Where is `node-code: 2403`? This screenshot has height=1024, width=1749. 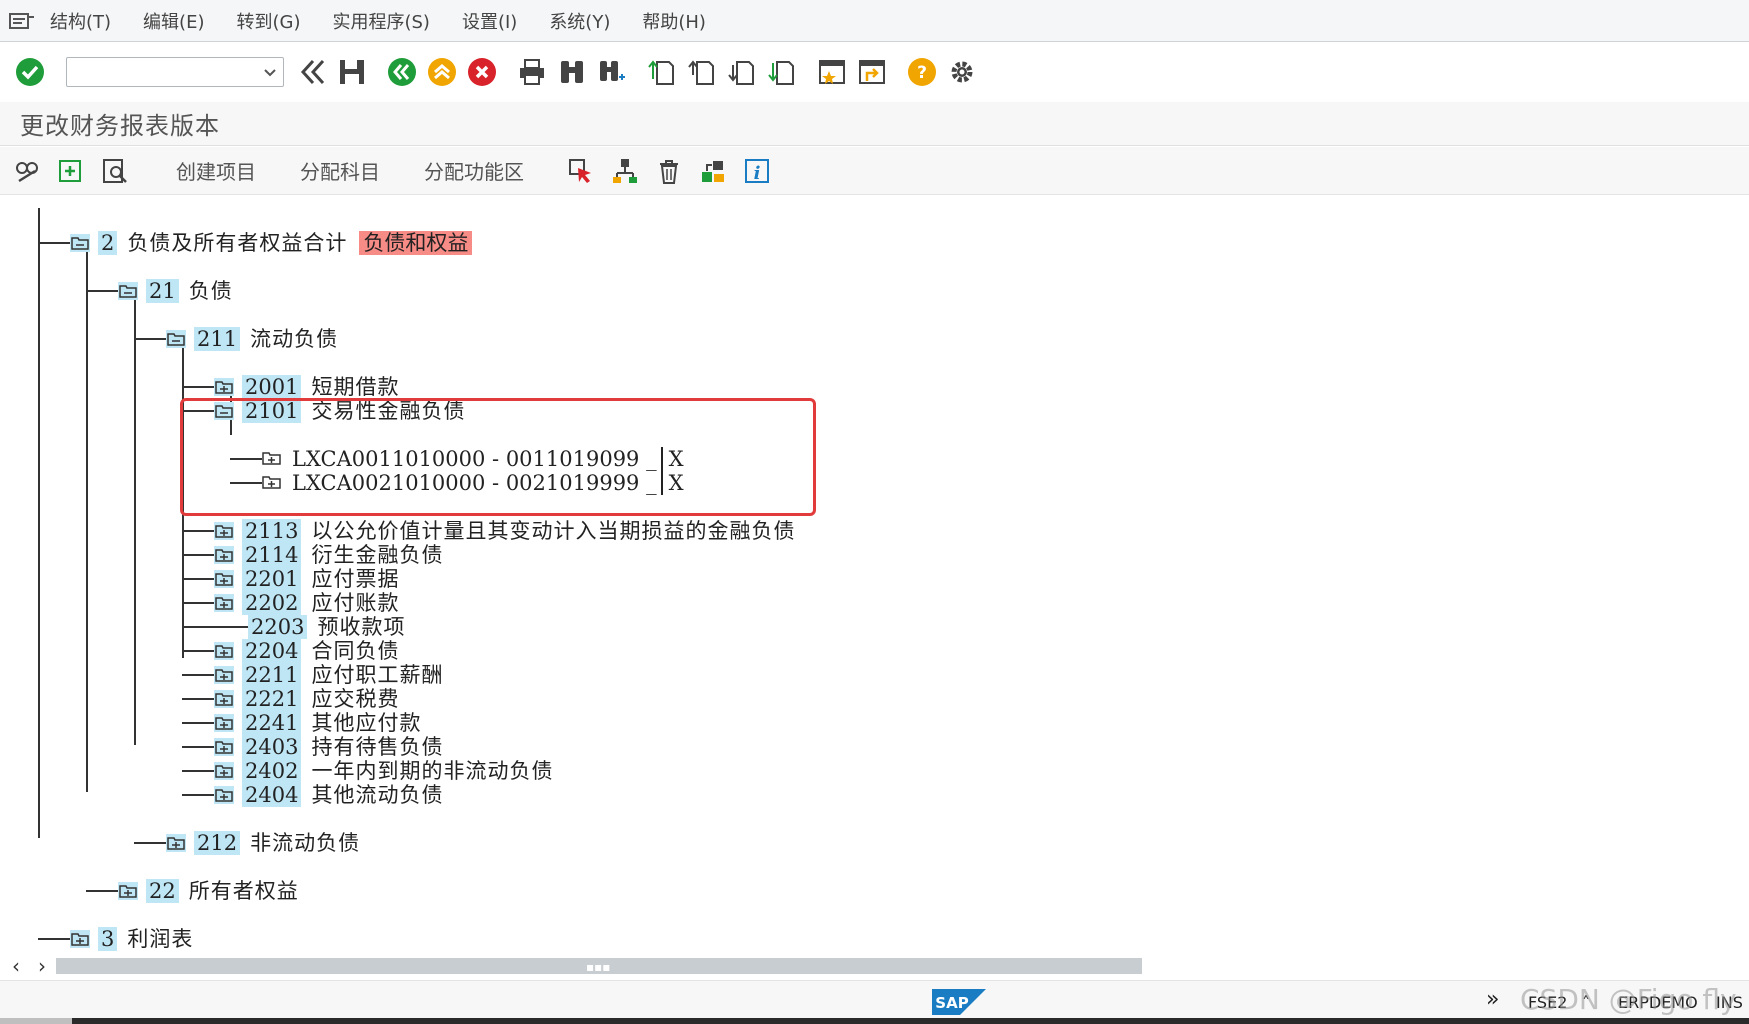 node-code: 2403 is located at coordinates (272, 747).